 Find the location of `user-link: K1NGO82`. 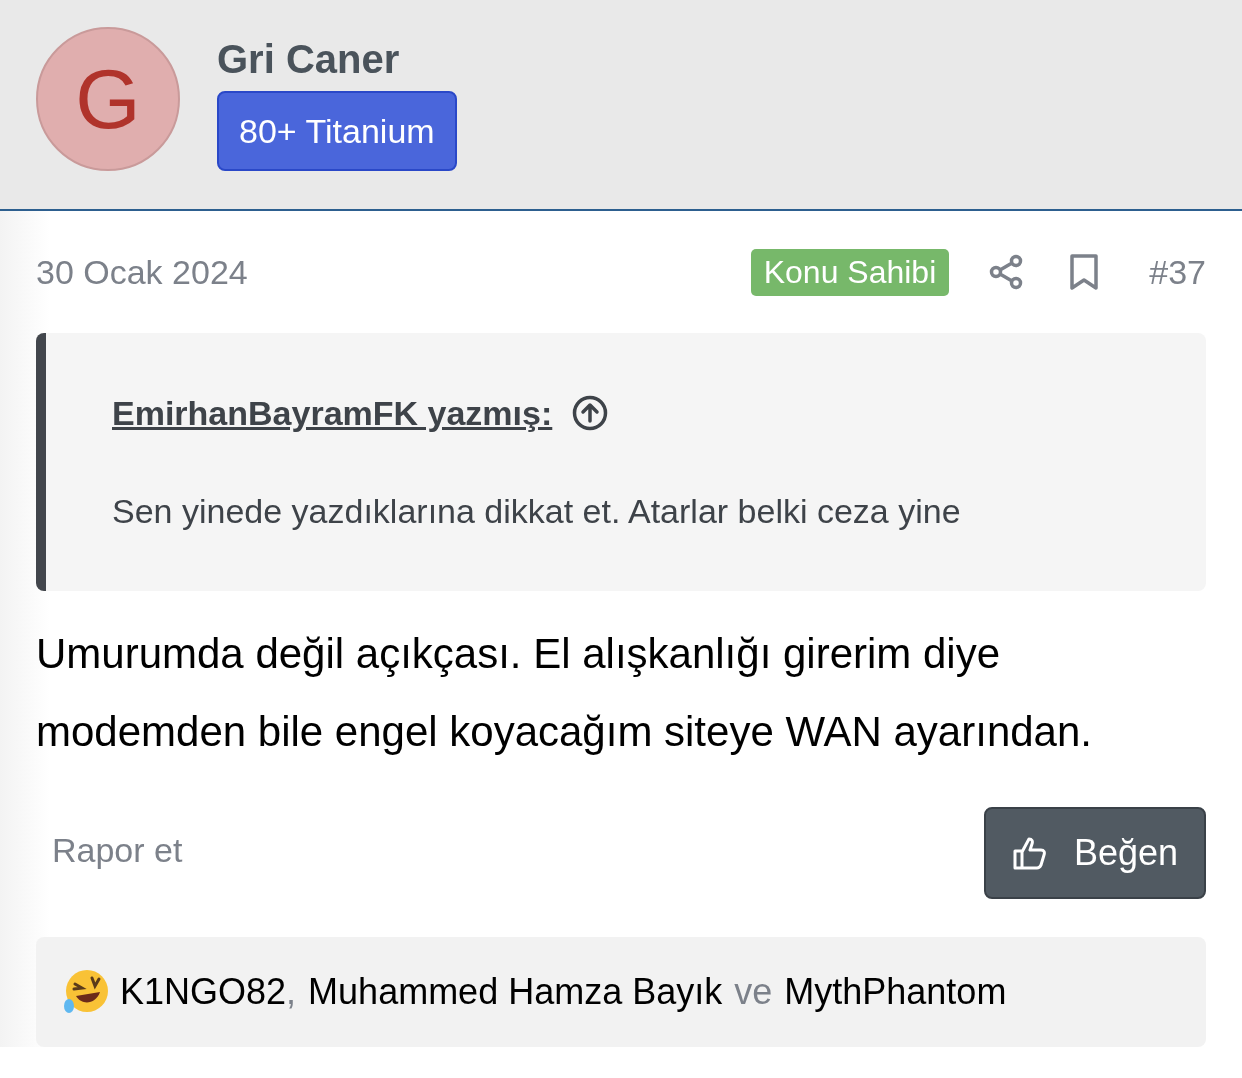

user-link: K1NGO82 is located at coordinates (203, 992).